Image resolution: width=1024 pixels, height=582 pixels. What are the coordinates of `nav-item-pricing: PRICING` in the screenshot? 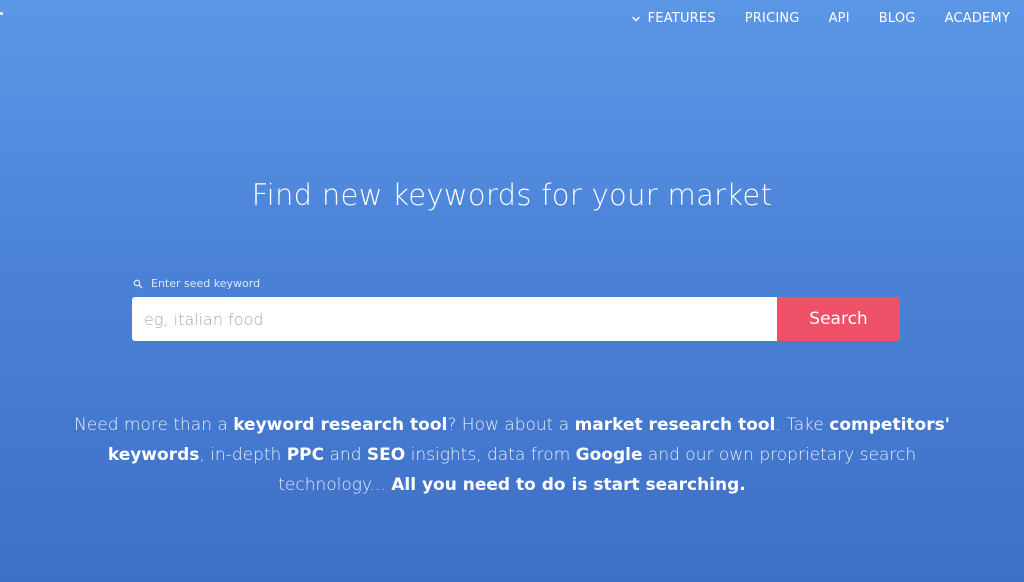 It's located at (772, 18).